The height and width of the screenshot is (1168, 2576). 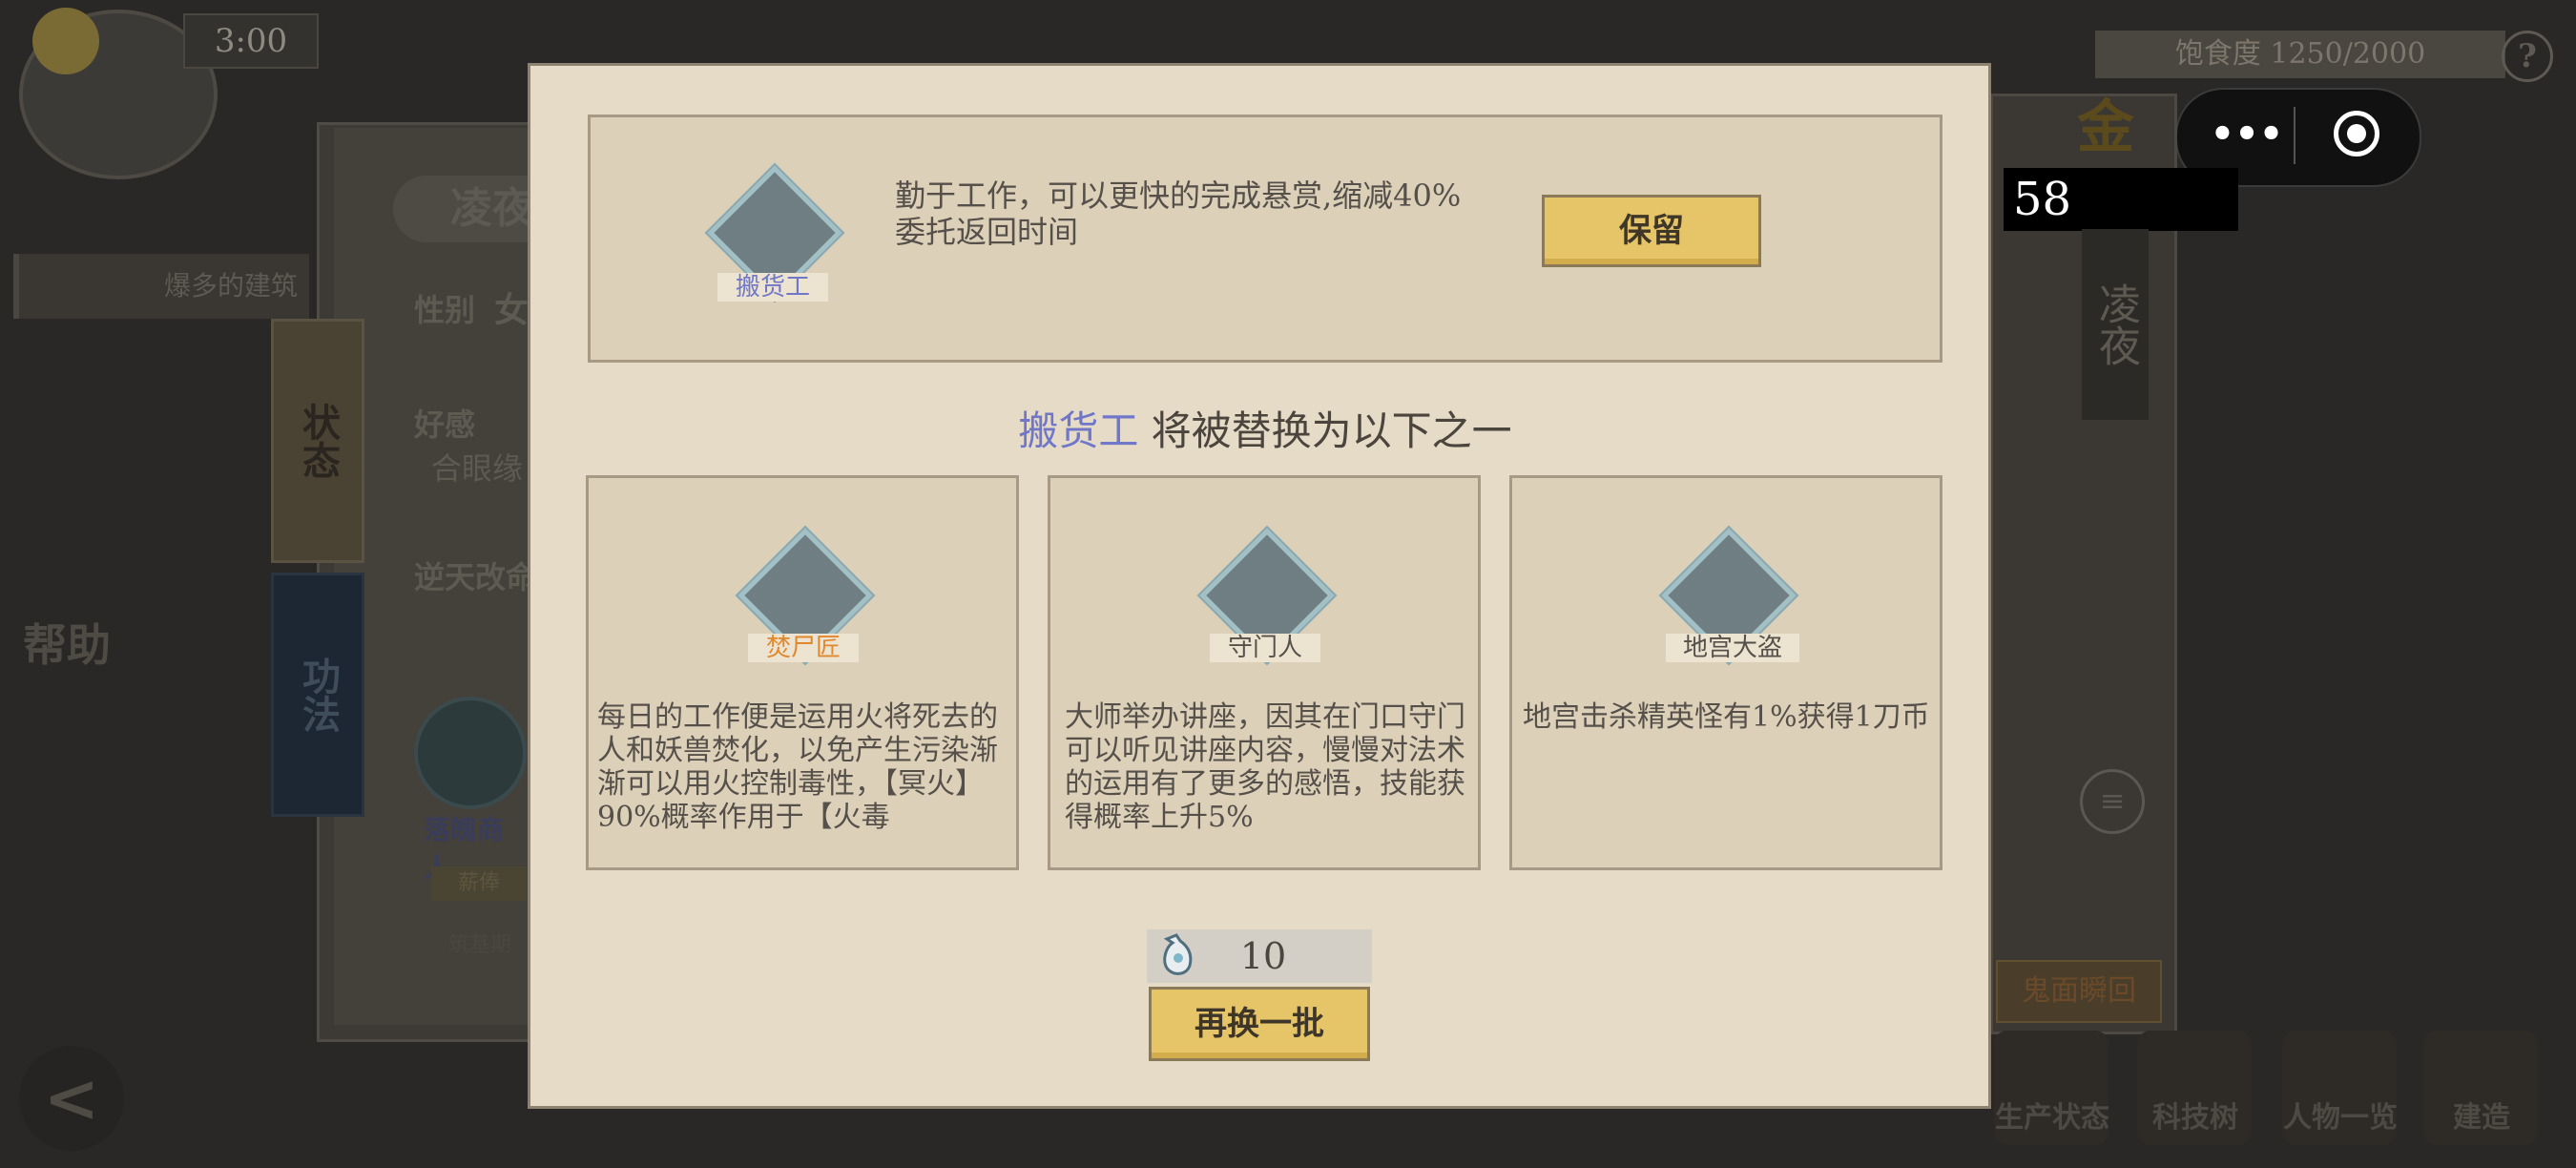 I want to click on keep-button: 保留, so click(x=1651, y=231).